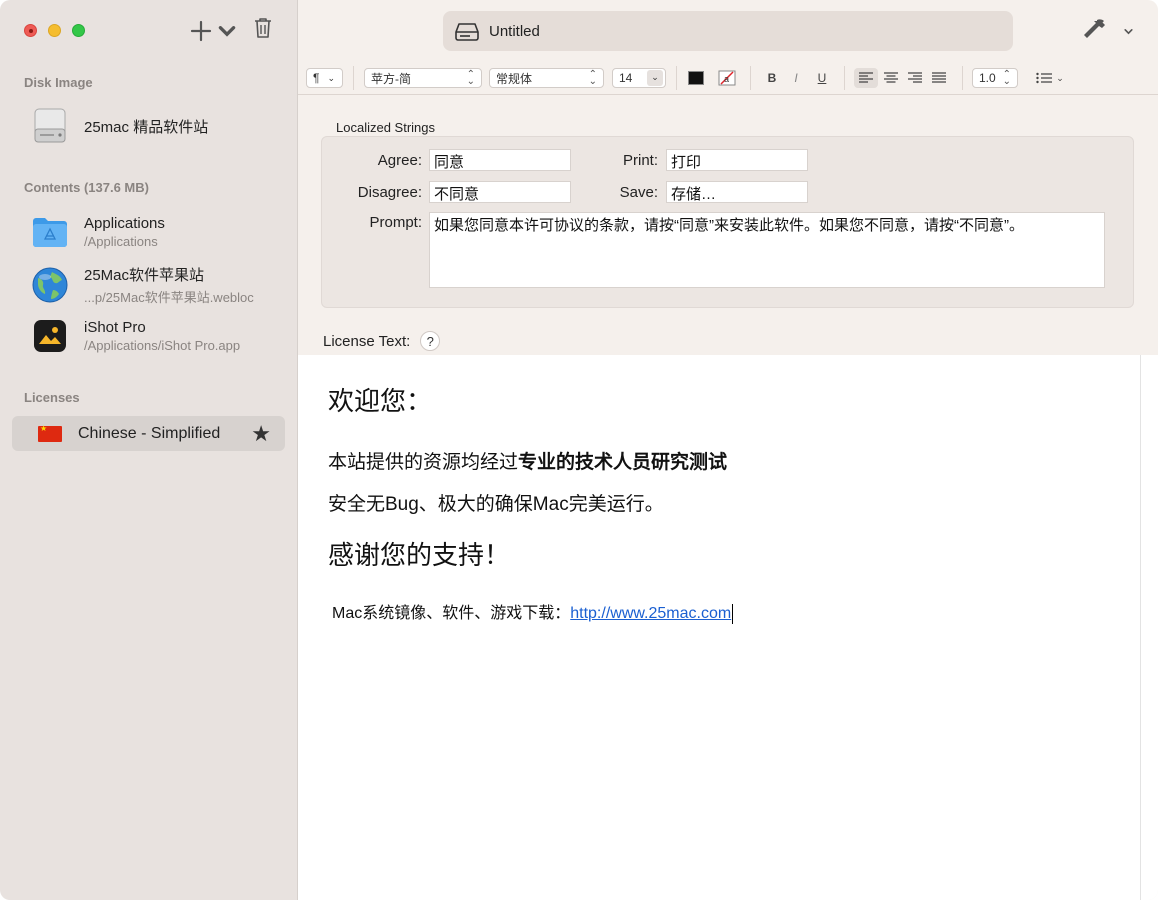  Describe the element at coordinates (430, 341) in the screenshot. I see `help-button: ?` at that location.